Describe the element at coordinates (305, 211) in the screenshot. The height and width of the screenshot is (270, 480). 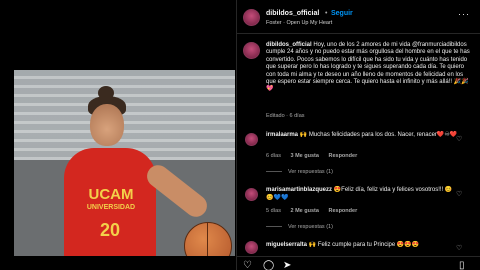
I see `comment-likes: 2 Me gusta` at that location.